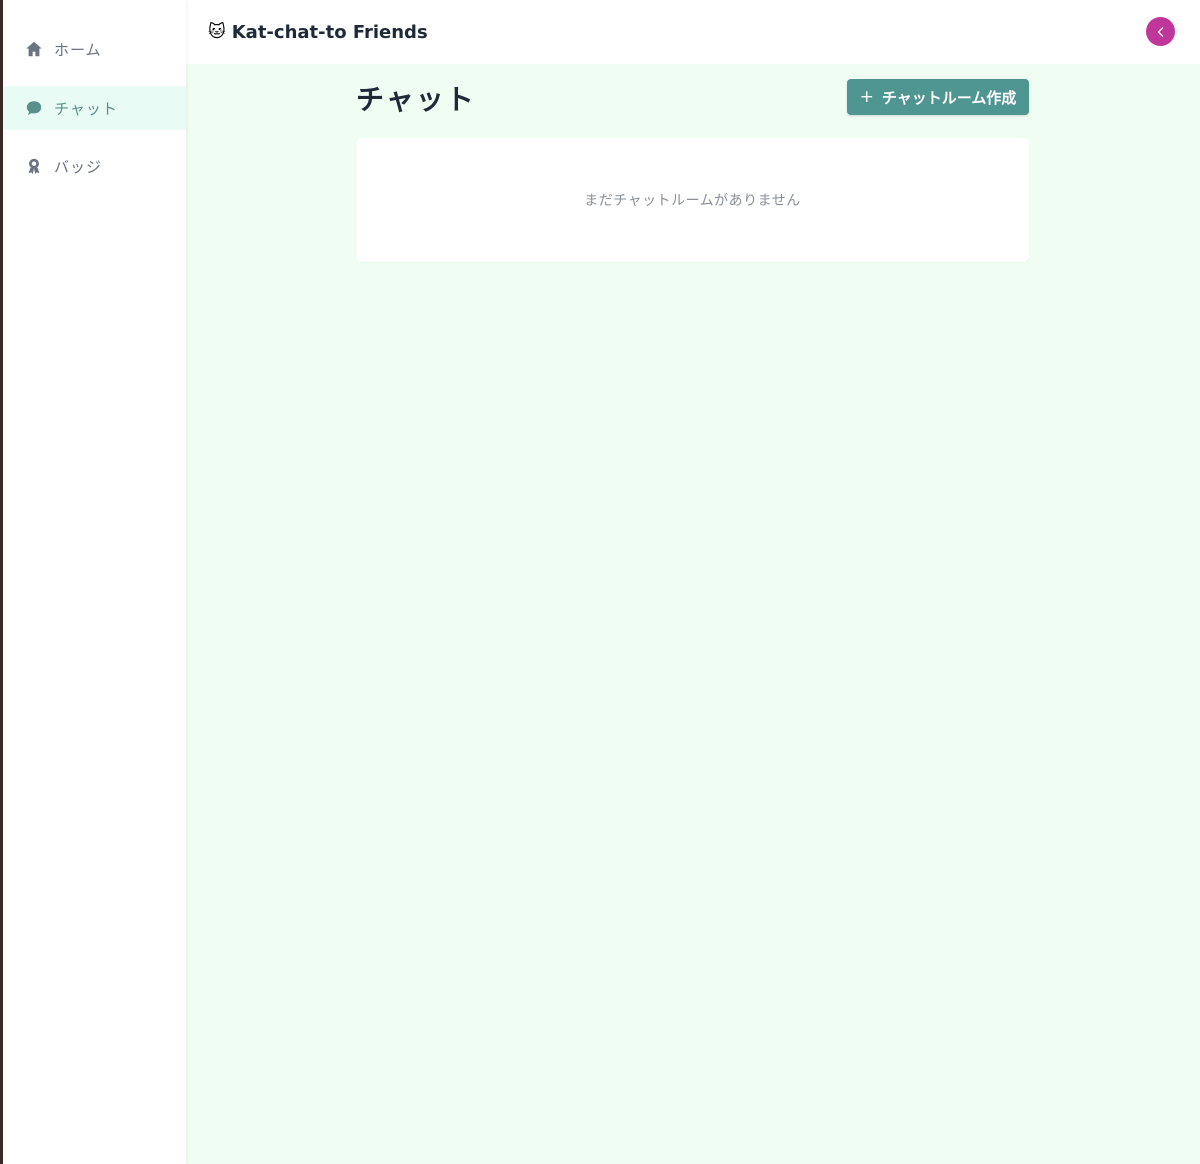  What do you see at coordinates (34, 166) in the screenshot?
I see `badge-icon` at bounding box center [34, 166].